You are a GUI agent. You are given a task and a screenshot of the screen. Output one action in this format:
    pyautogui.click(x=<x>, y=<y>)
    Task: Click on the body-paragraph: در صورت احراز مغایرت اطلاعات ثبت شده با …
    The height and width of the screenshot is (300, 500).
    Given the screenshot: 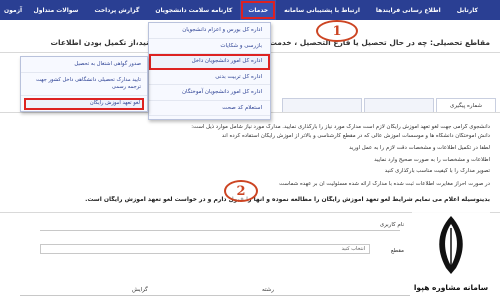 What is the action you would take?
    pyautogui.click(x=384, y=184)
    